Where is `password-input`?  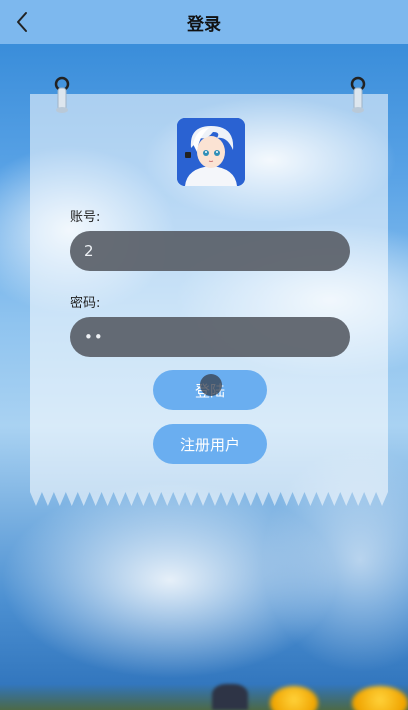 password-input is located at coordinates (210, 337).